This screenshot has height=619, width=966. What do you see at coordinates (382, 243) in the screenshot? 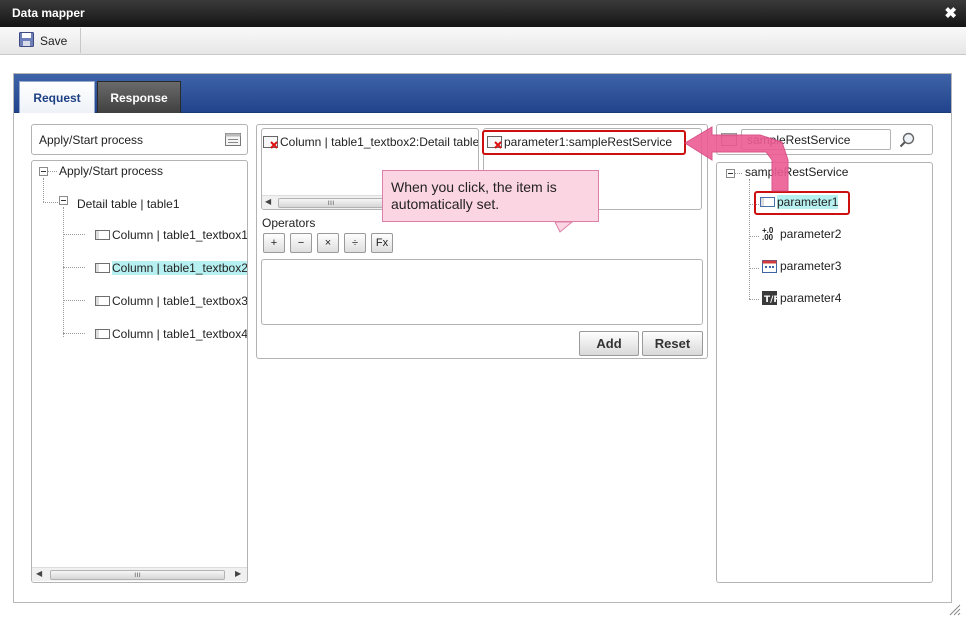
I see `function-operator-button: Fx` at bounding box center [382, 243].